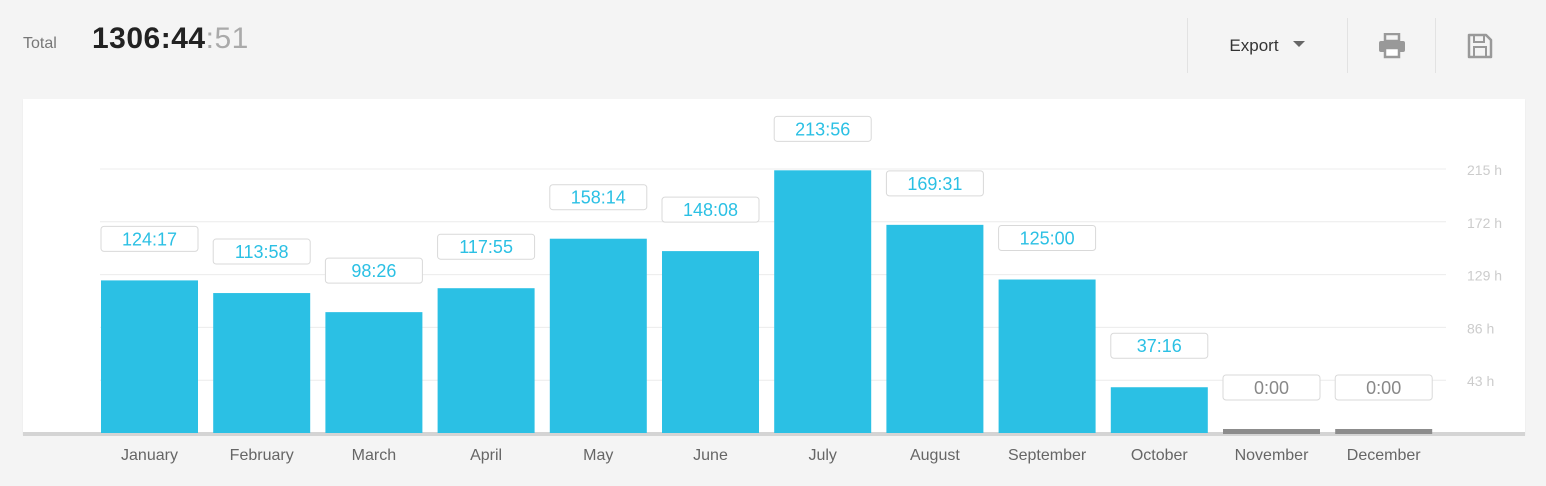 The image size is (1546, 486). I want to click on x-tick-label: December, so click(1384, 455).